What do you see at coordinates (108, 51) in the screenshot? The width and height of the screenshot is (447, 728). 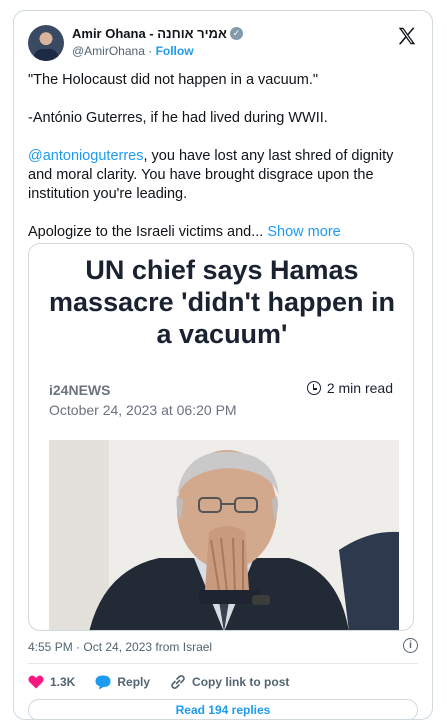 I see `author-handle: @AmirOhana` at bounding box center [108, 51].